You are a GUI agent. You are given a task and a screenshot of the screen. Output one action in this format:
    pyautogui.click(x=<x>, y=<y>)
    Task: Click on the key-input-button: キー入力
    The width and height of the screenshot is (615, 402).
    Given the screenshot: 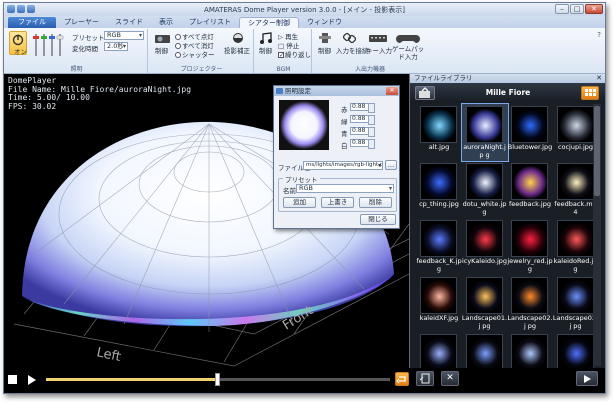 What is the action you would take?
    pyautogui.click(x=379, y=45)
    